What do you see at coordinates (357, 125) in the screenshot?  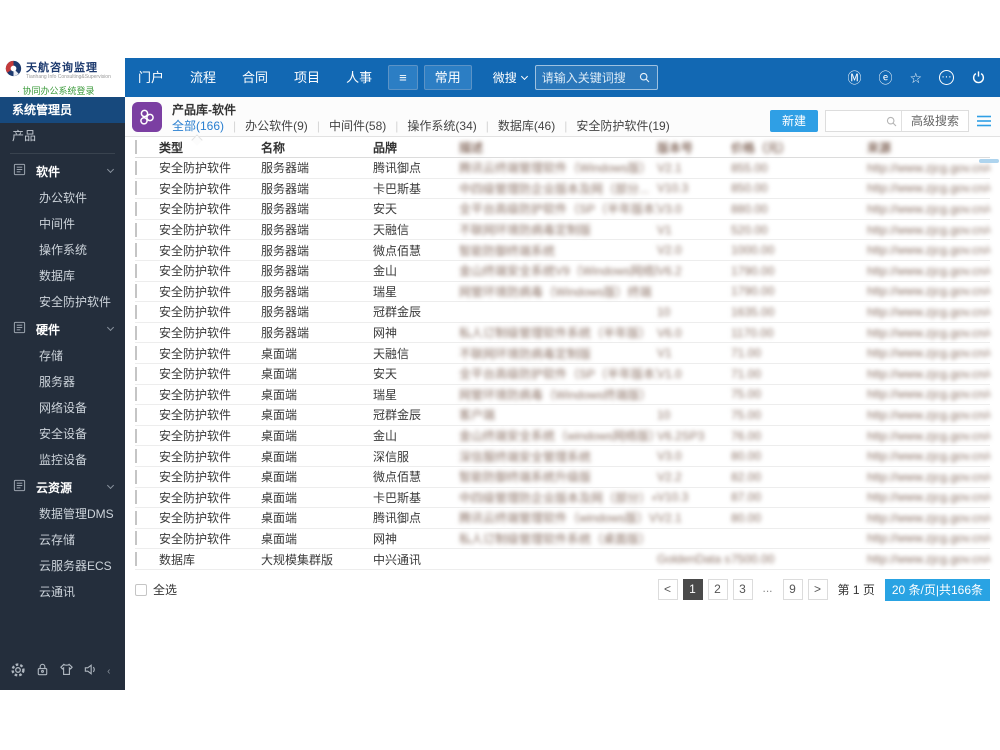 I see `tab-category: 中间件(58)` at bounding box center [357, 125].